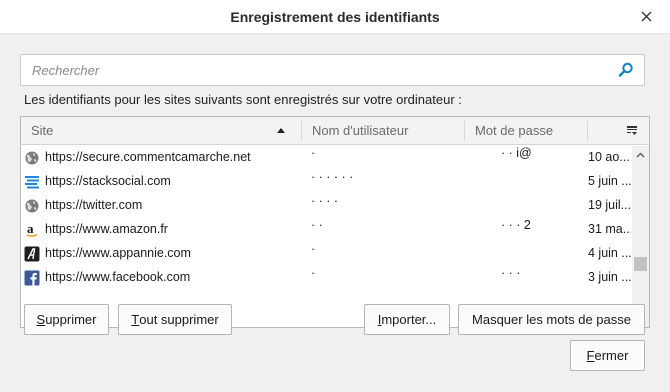 This screenshot has width=670, height=392. I want to click on sort-ascending-icon, so click(281, 130).